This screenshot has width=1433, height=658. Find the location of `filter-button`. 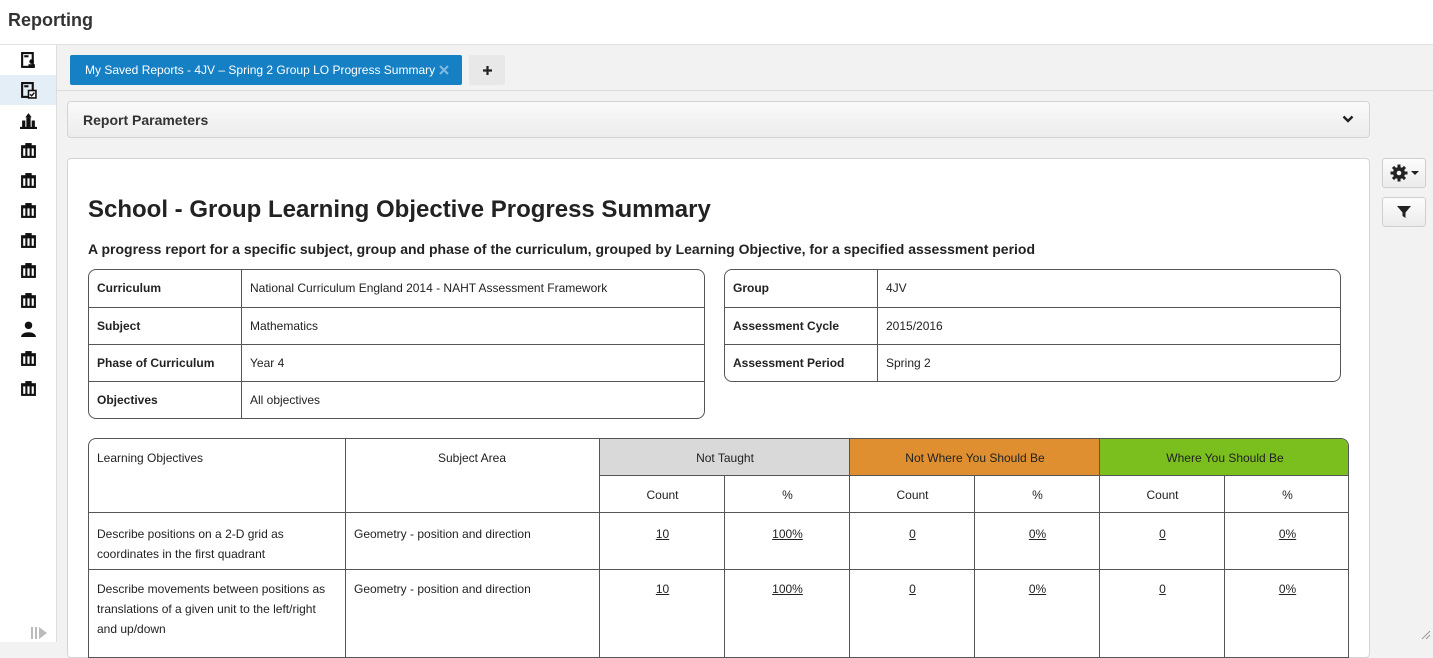

filter-button is located at coordinates (1404, 212).